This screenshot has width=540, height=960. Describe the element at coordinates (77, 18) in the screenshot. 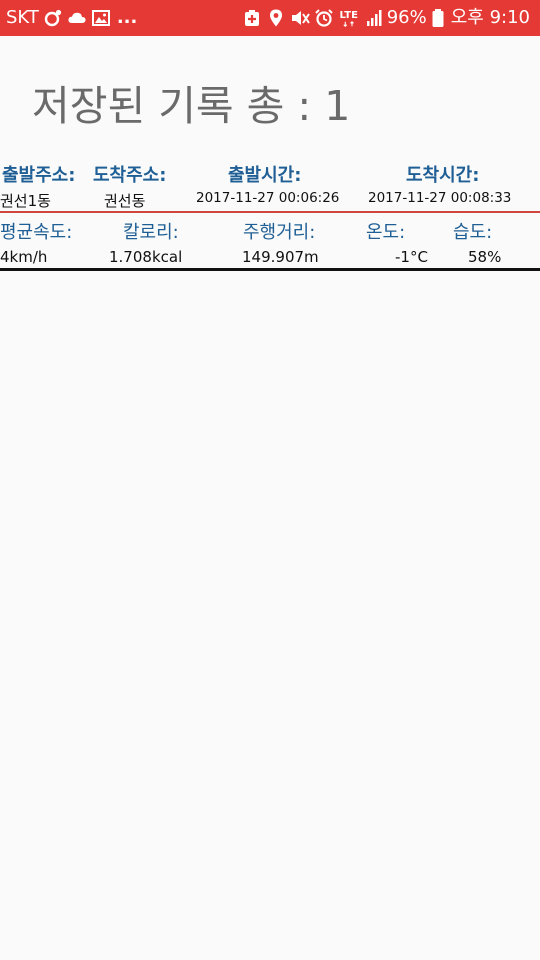

I see `cloud-icon` at that location.